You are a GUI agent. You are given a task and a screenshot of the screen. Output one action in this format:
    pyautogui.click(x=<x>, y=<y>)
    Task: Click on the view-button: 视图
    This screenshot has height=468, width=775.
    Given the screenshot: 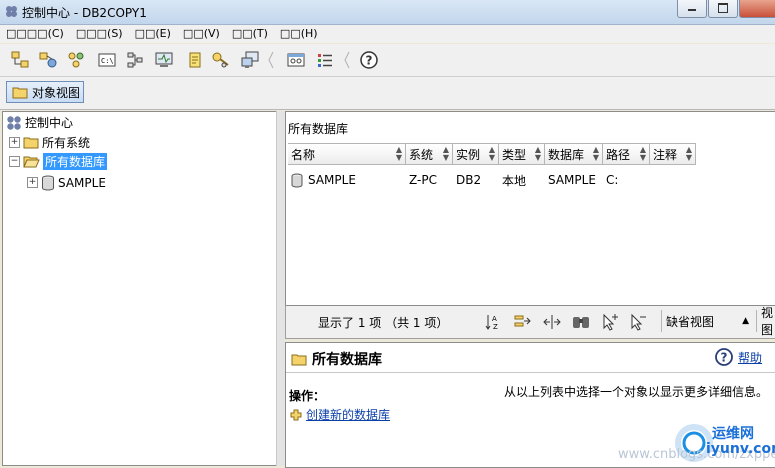 What is the action you would take?
    pyautogui.click(x=765, y=321)
    